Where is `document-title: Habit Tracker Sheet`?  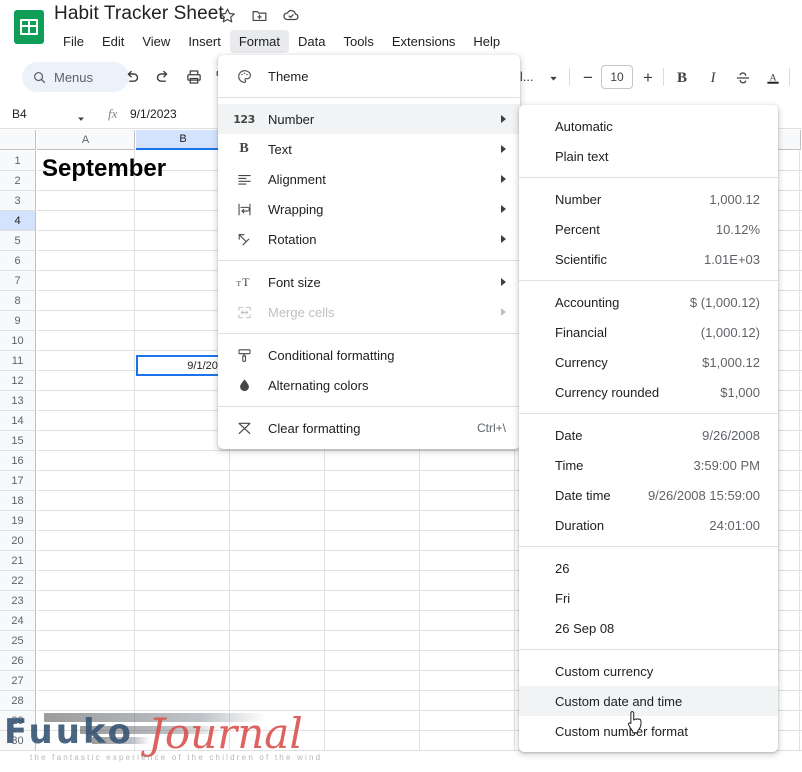
document-title: Habit Tracker Sheet is located at coordinates (139, 14).